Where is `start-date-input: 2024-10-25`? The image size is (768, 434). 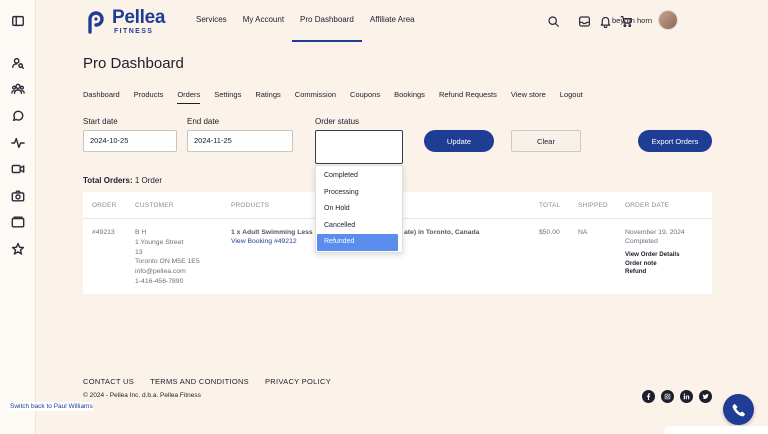 start-date-input: 2024-10-25 is located at coordinates (130, 141).